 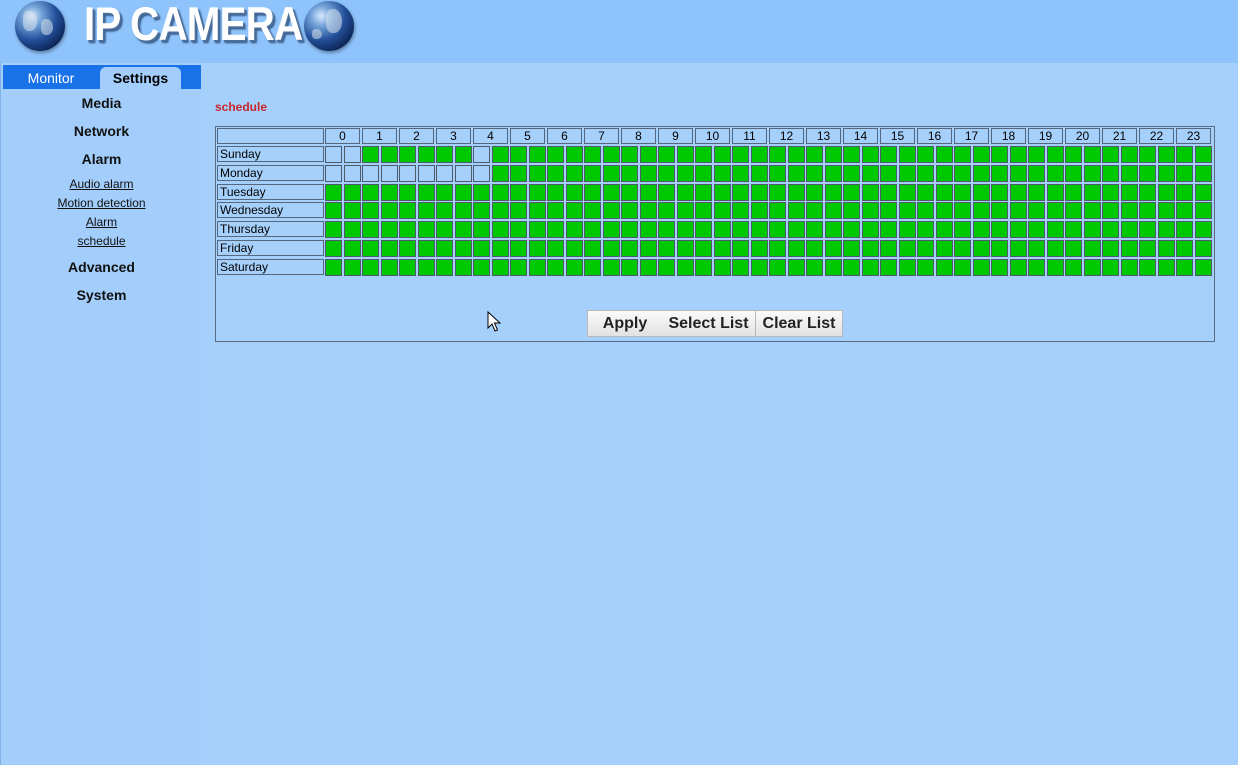 What do you see at coordinates (51, 78) in the screenshot?
I see `tab-monitor: Monitor` at bounding box center [51, 78].